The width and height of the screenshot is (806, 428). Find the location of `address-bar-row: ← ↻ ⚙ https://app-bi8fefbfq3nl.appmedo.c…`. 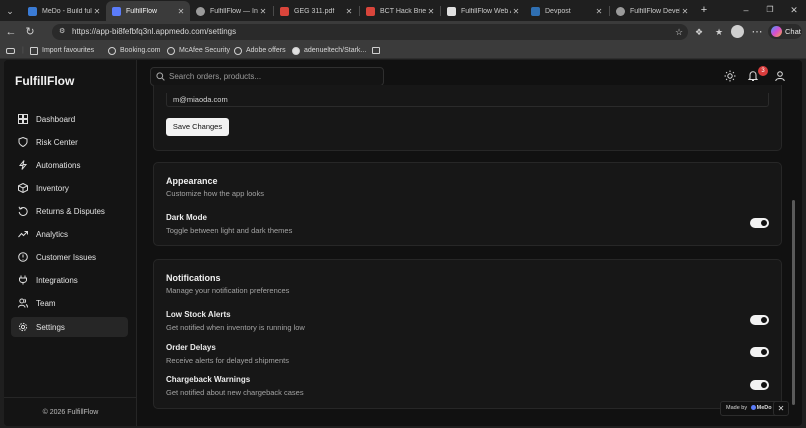

address-bar-row: ← ↻ ⚙ https://app-bi8fefbfq3nl.appmedo.c… is located at coordinates (403, 31).